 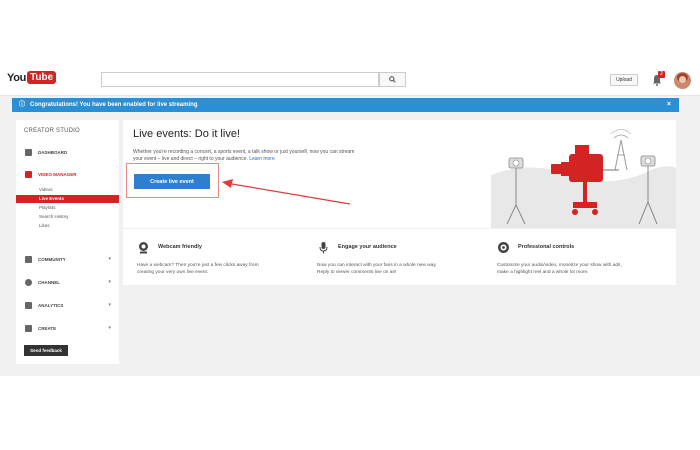 What do you see at coordinates (143, 248) in the screenshot?
I see `webcam-icon` at bounding box center [143, 248].